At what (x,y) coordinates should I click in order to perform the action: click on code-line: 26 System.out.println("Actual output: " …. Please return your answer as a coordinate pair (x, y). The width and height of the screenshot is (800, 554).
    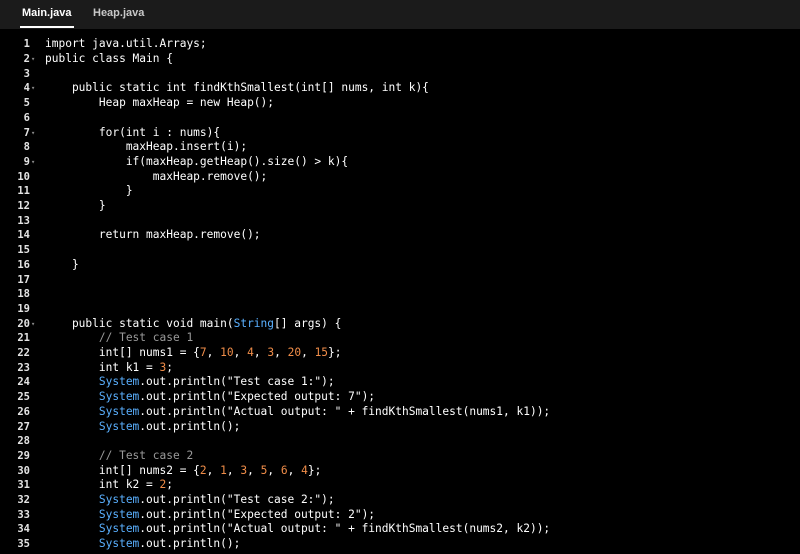
    Looking at the image, I should click on (400, 412).